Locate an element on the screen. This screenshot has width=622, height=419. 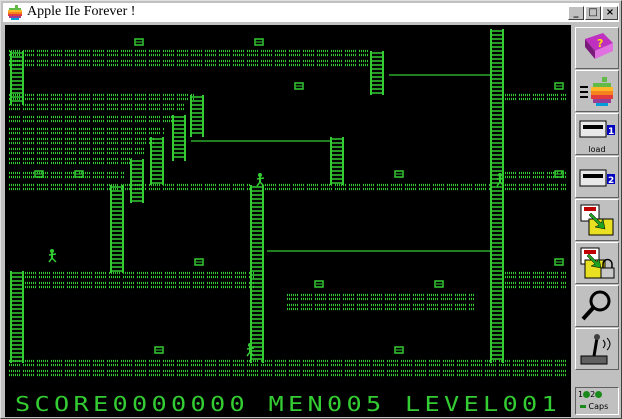
joystick-button is located at coordinates (597, 349).